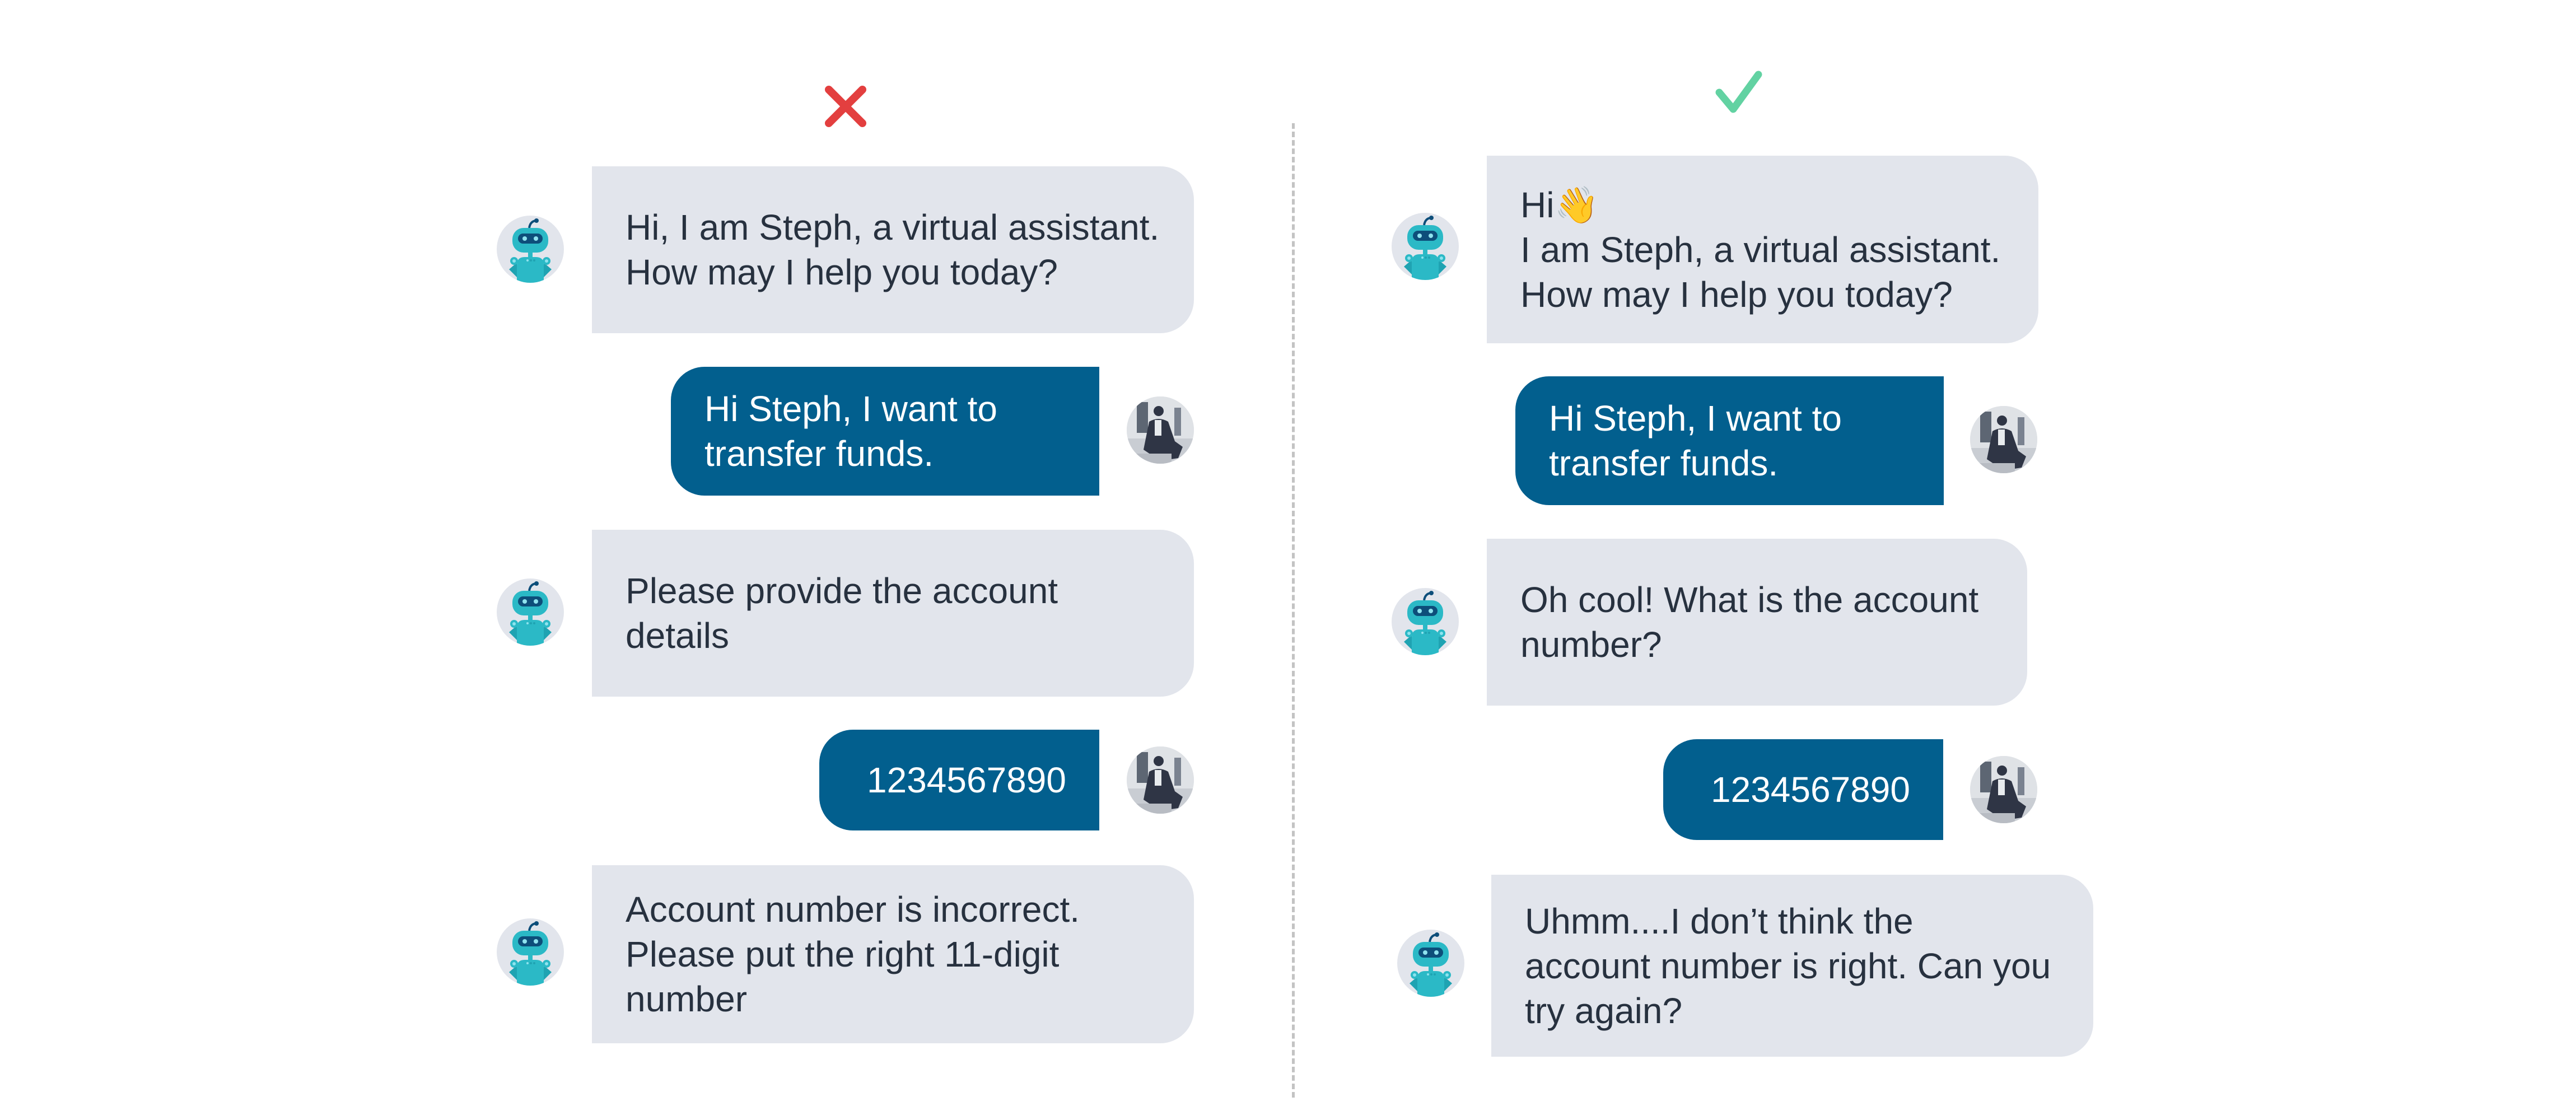  Describe the element at coordinates (846, 107) in the screenshot. I see `cross-icon` at that location.